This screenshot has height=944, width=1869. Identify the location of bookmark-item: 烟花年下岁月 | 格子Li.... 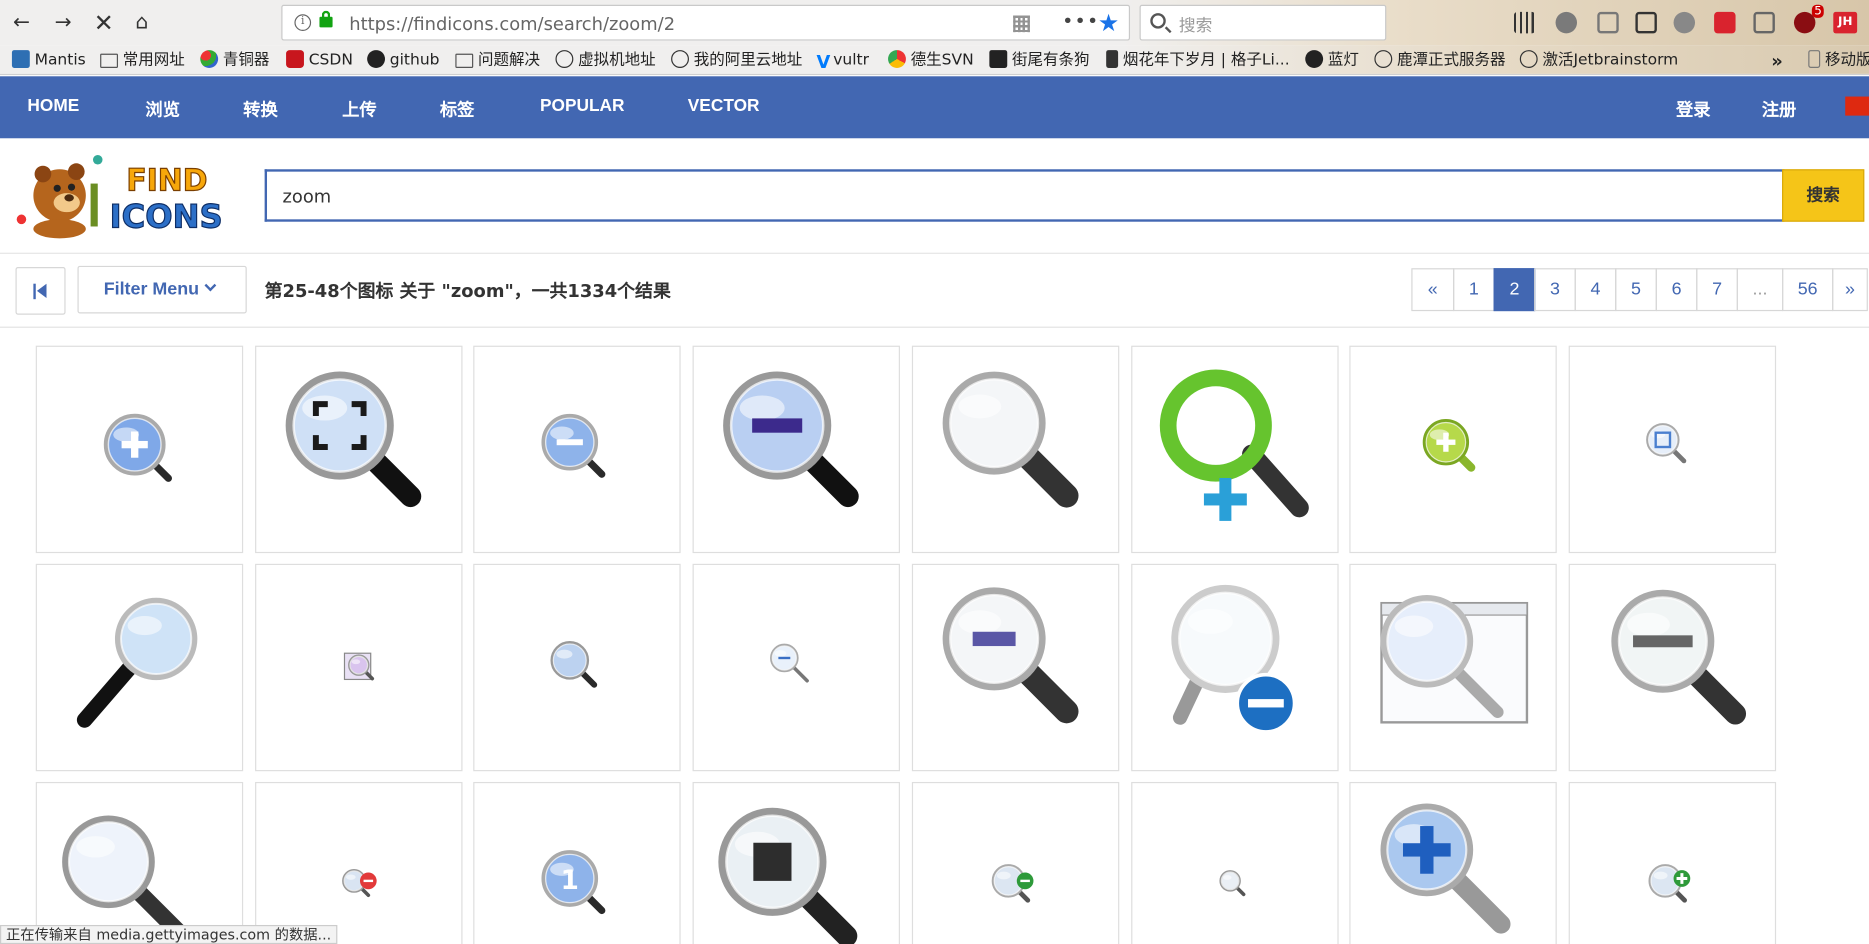
(1198, 60).